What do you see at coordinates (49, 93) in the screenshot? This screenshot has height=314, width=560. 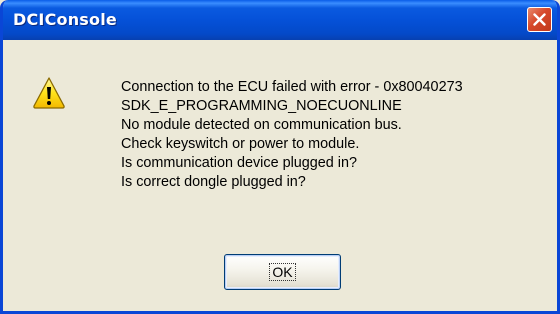 I see `warning-icon` at bounding box center [49, 93].